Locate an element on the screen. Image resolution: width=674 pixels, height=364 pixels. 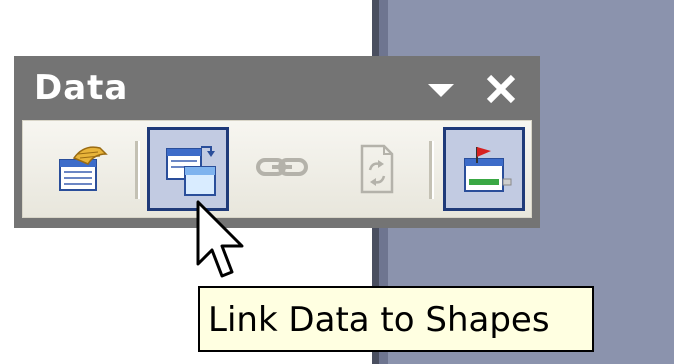
insert-data-graphic-icon is located at coordinates (488, 169).